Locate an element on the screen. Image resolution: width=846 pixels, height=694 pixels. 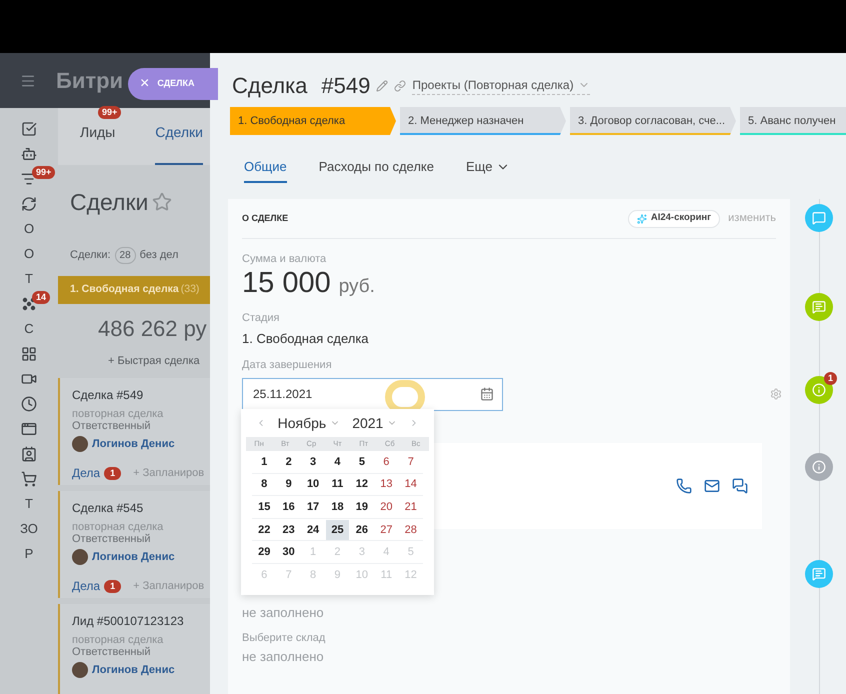
calendar-day: 8 is located at coordinates (264, 484).